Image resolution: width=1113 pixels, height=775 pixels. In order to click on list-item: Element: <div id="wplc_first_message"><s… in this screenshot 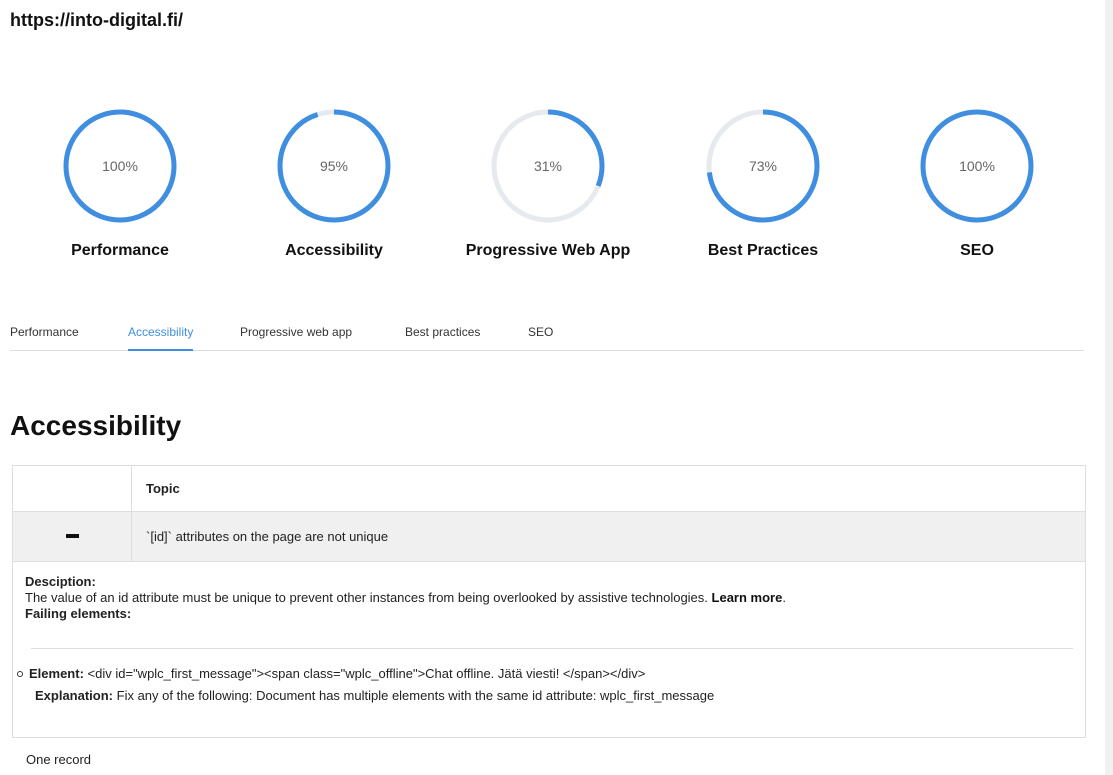, I will do `click(365, 685)`.